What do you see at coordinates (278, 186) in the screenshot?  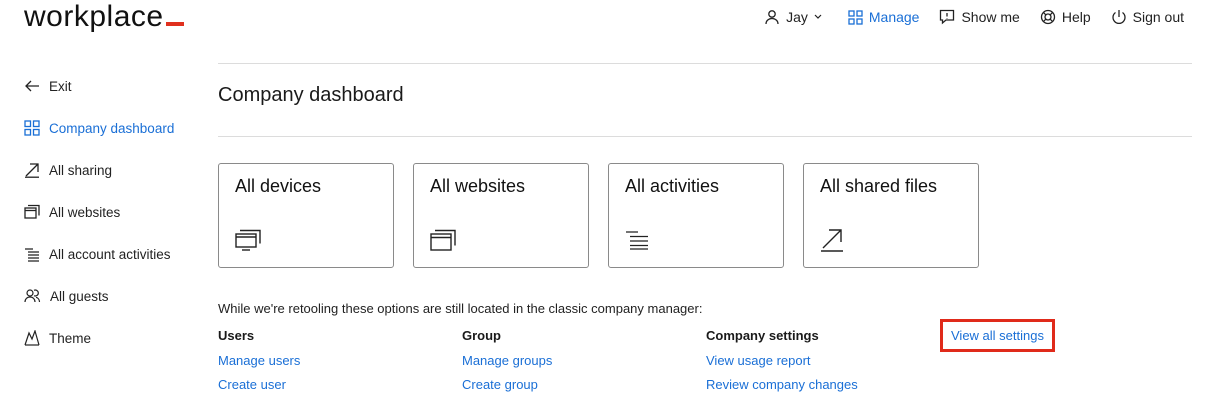 I see `card-title: All devices` at bounding box center [278, 186].